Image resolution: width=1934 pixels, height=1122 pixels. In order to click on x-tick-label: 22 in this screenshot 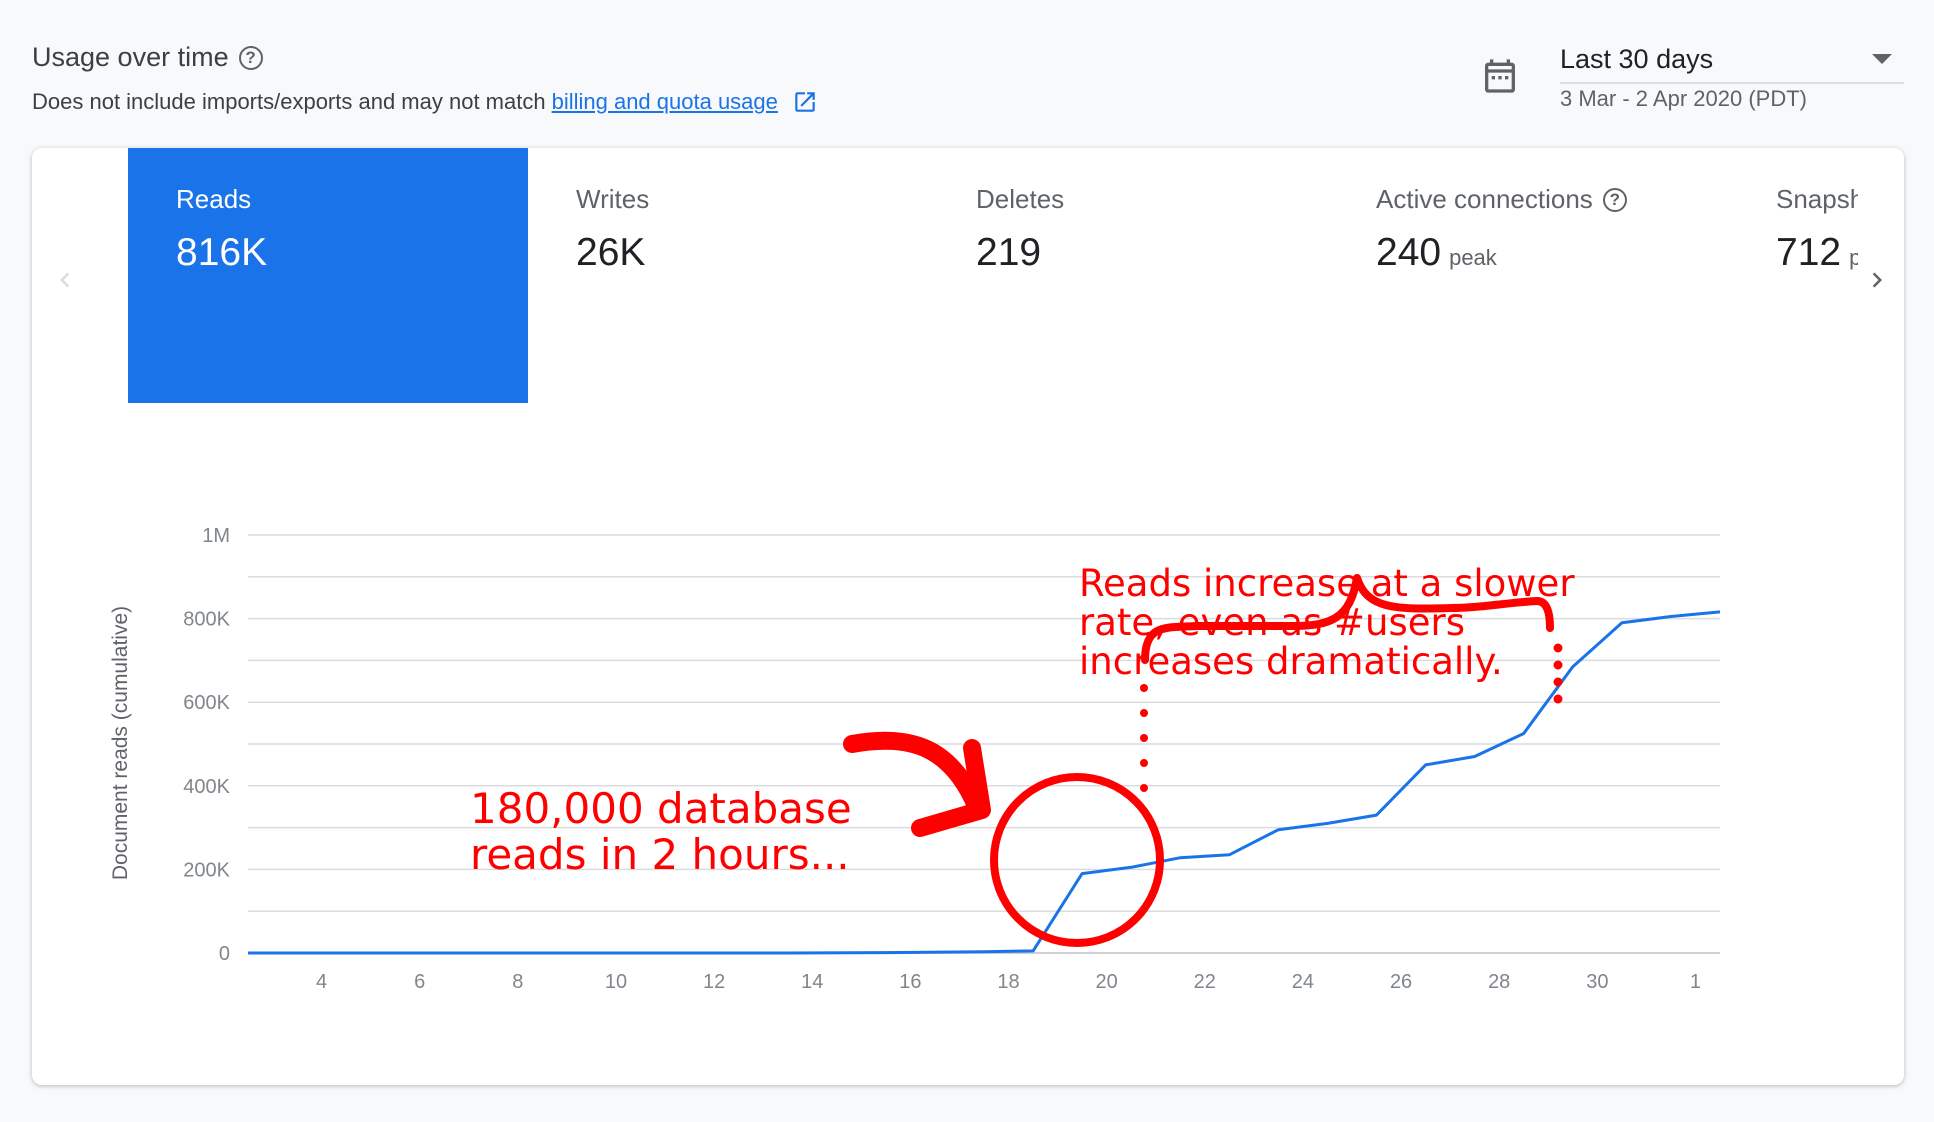, I will do `click(1205, 982)`.